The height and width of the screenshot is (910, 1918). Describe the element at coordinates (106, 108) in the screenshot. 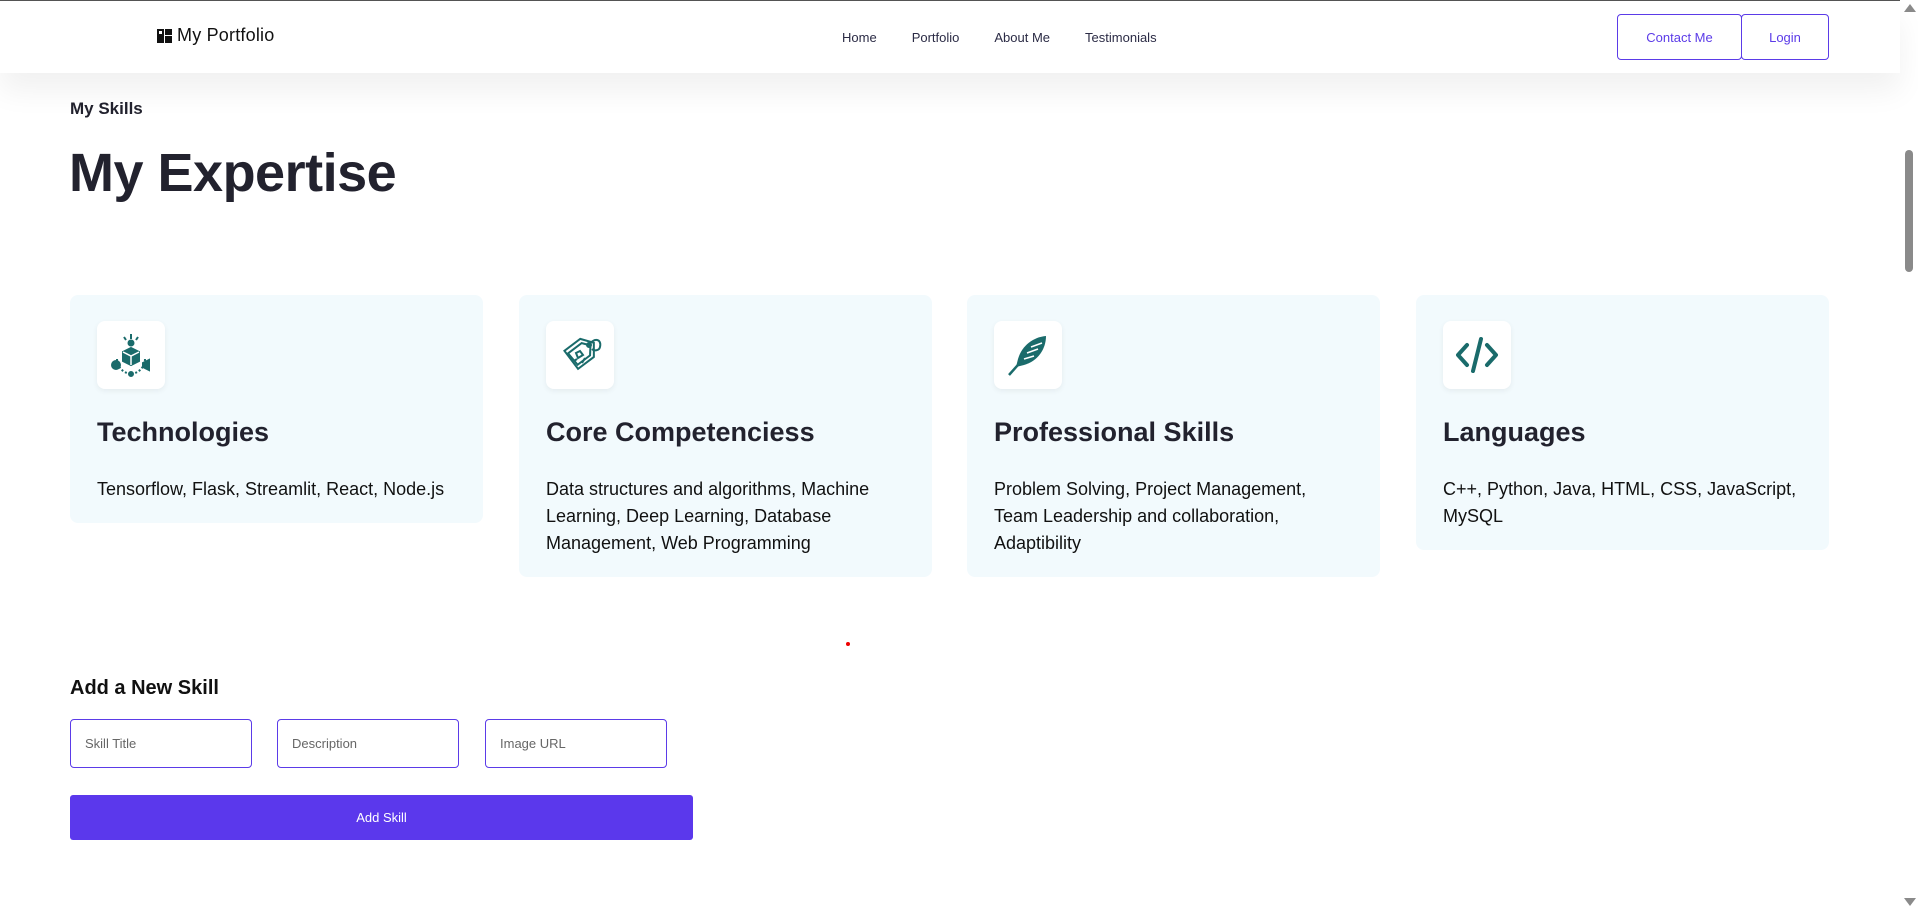

I see `section-label: My Skills` at that location.